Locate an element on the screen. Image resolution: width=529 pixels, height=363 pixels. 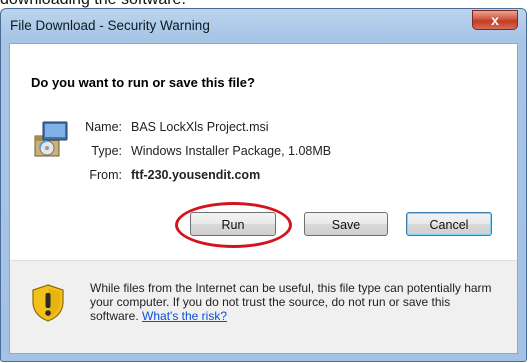
from-value: ftf-230.yousendit.com is located at coordinates (196, 175).